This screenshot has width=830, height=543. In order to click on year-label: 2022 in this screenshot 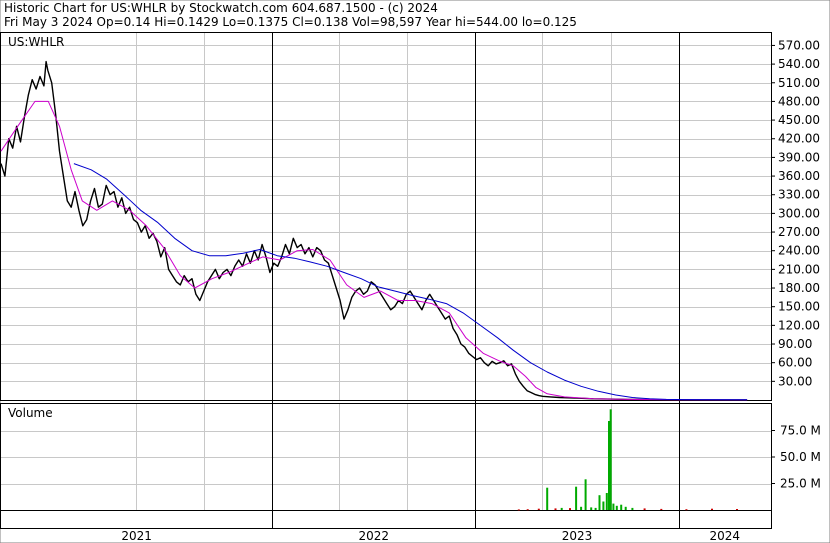, I will do `click(374, 536)`.